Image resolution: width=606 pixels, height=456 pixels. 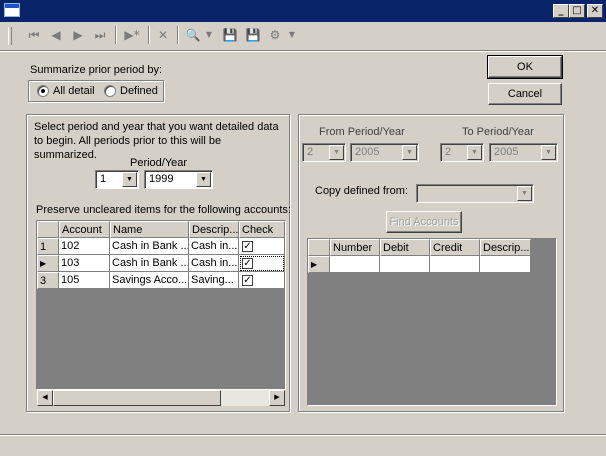 What do you see at coordinates (355, 247) in the screenshot?
I see `number-column-header: Number` at bounding box center [355, 247].